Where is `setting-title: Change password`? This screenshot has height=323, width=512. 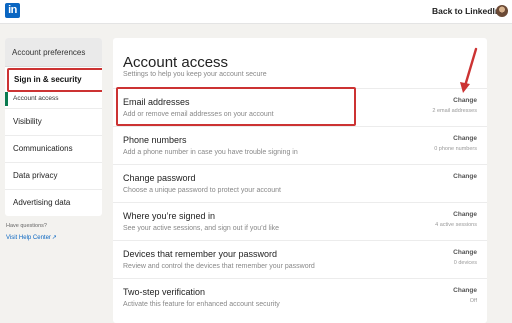
setting-title: Change password is located at coordinates (159, 178).